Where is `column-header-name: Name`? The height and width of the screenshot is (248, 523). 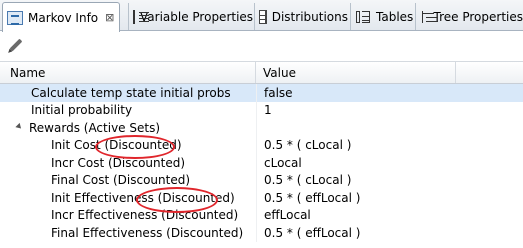 column-header-name: Name is located at coordinates (128, 72).